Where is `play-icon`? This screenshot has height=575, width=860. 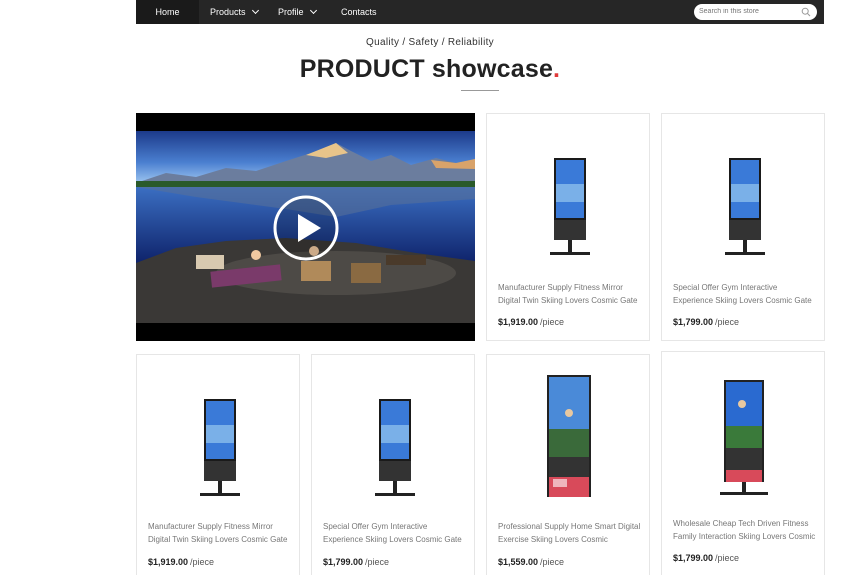
play-icon is located at coordinates (306, 228).